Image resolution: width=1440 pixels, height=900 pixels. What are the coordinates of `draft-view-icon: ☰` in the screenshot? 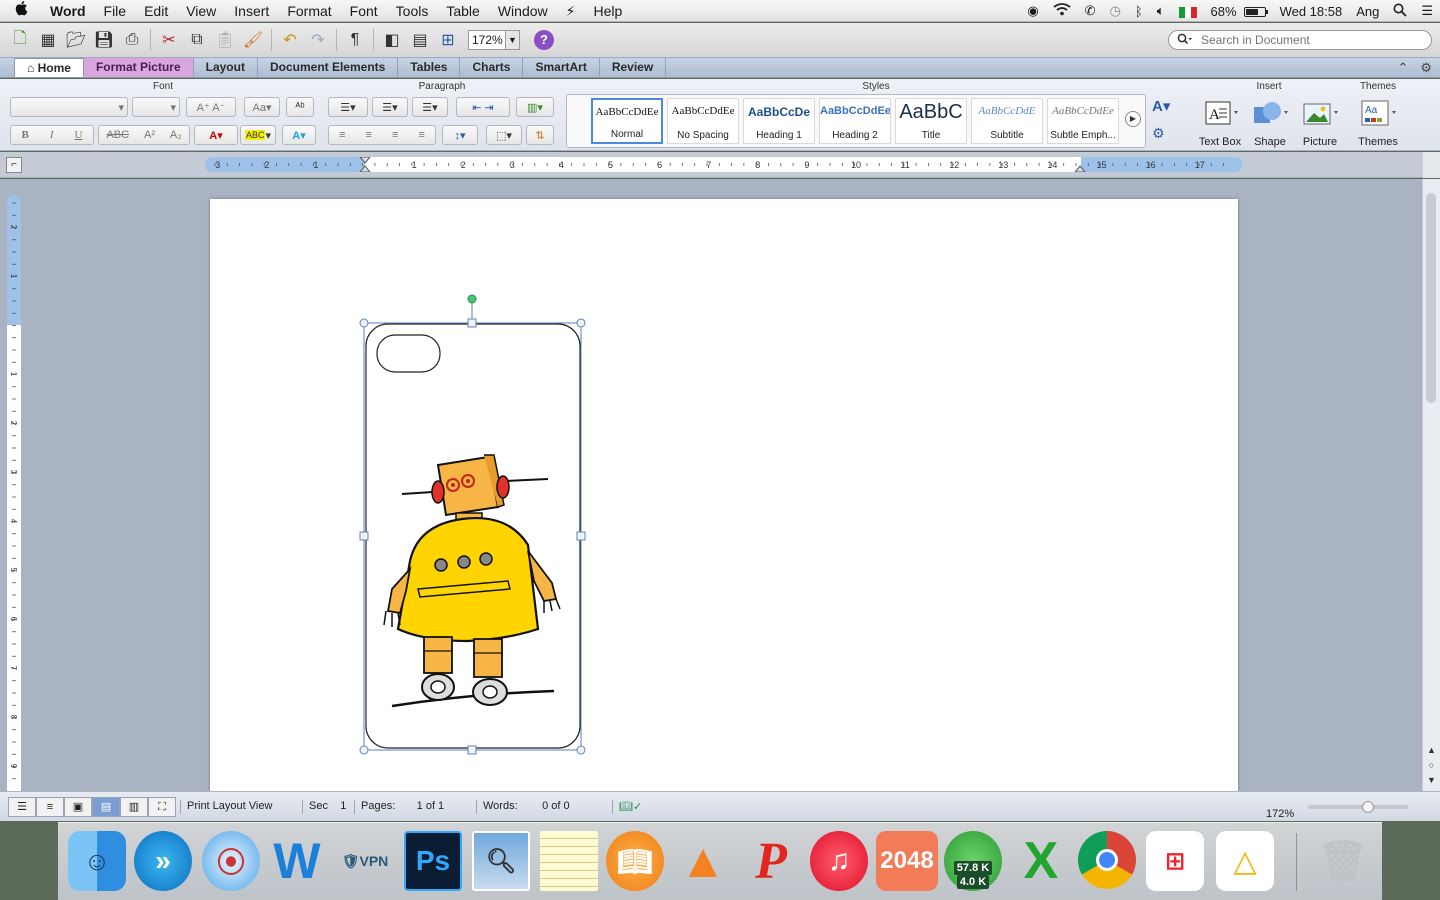 It's located at (22, 807).